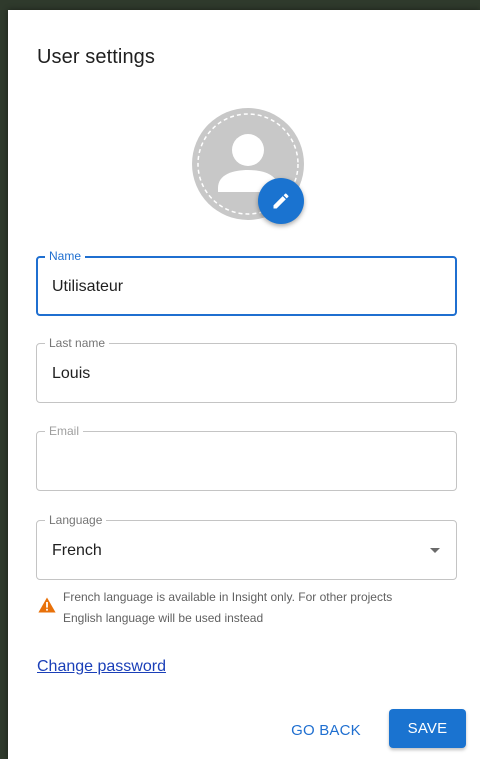 The height and width of the screenshot is (759, 480). Describe the element at coordinates (88, 286) in the screenshot. I see `name-value: Utilisateur` at that location.